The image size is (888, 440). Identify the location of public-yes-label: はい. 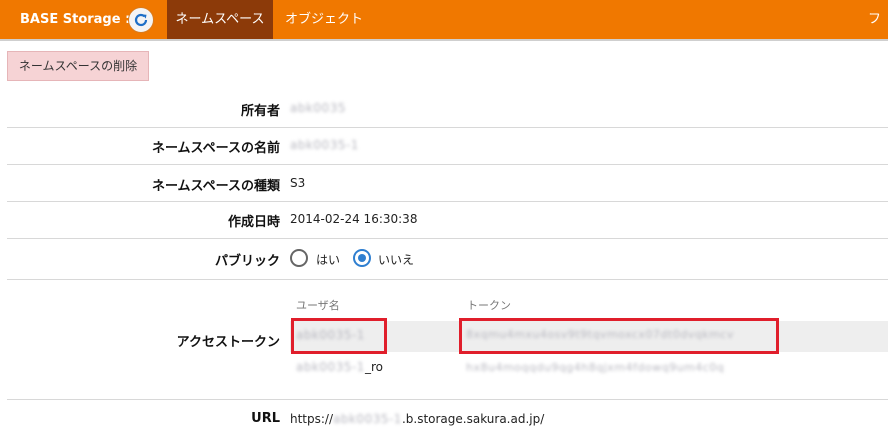
(328, 259).